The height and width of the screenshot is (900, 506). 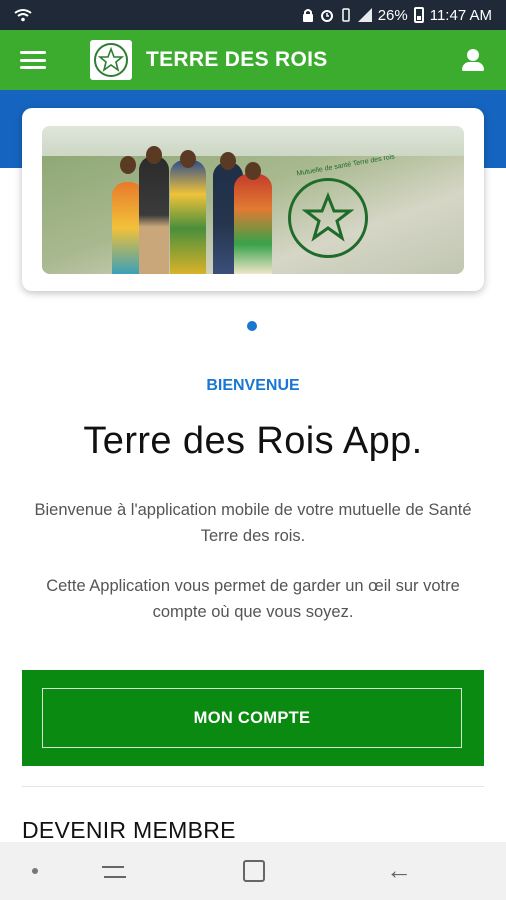 I want to click on app-bar: TERRE DES ROIS, so click(x=253, y=60).